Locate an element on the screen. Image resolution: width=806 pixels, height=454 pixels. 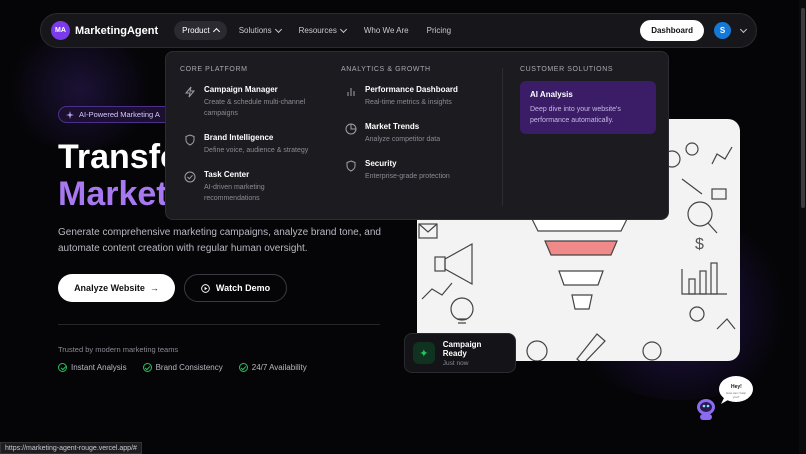
nav-label: Solutions is located at coordinates (255, 30).